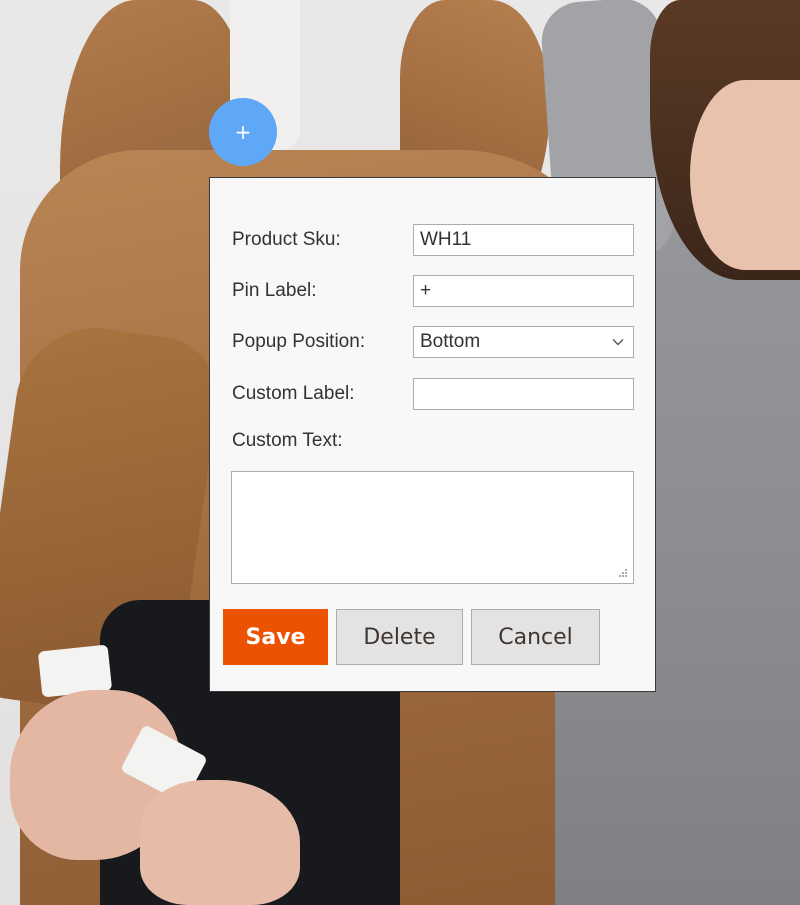 Image resolution: width=800 pixels, height=905 pixels. Describe the element at coordinates (399, 637) in the screenshot. I see `delete-button: Delete` at that location.